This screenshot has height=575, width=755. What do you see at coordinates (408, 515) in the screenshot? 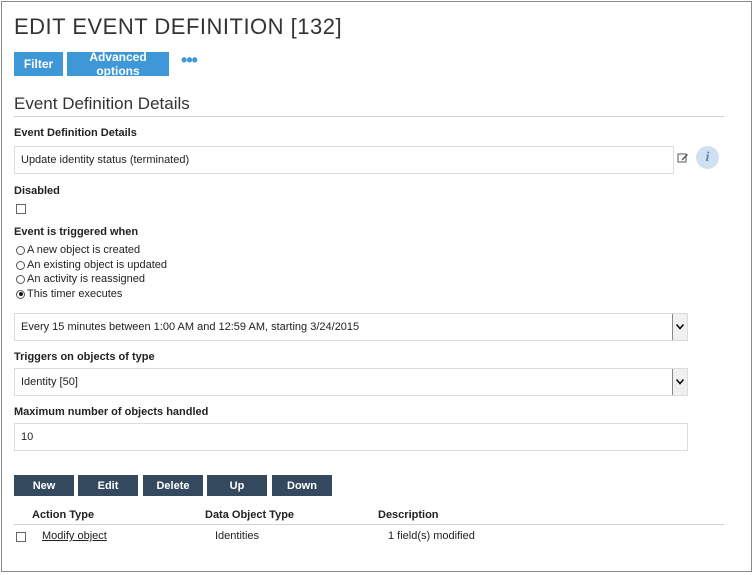
I see `column-header-description: Description` at bounding box center [408, 515].